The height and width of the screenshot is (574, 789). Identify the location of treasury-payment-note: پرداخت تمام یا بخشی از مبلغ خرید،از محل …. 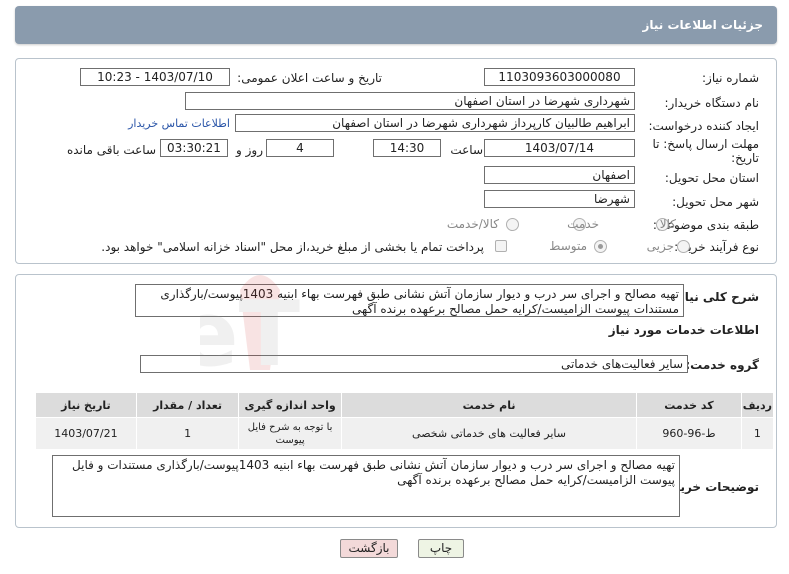
(292, 247).